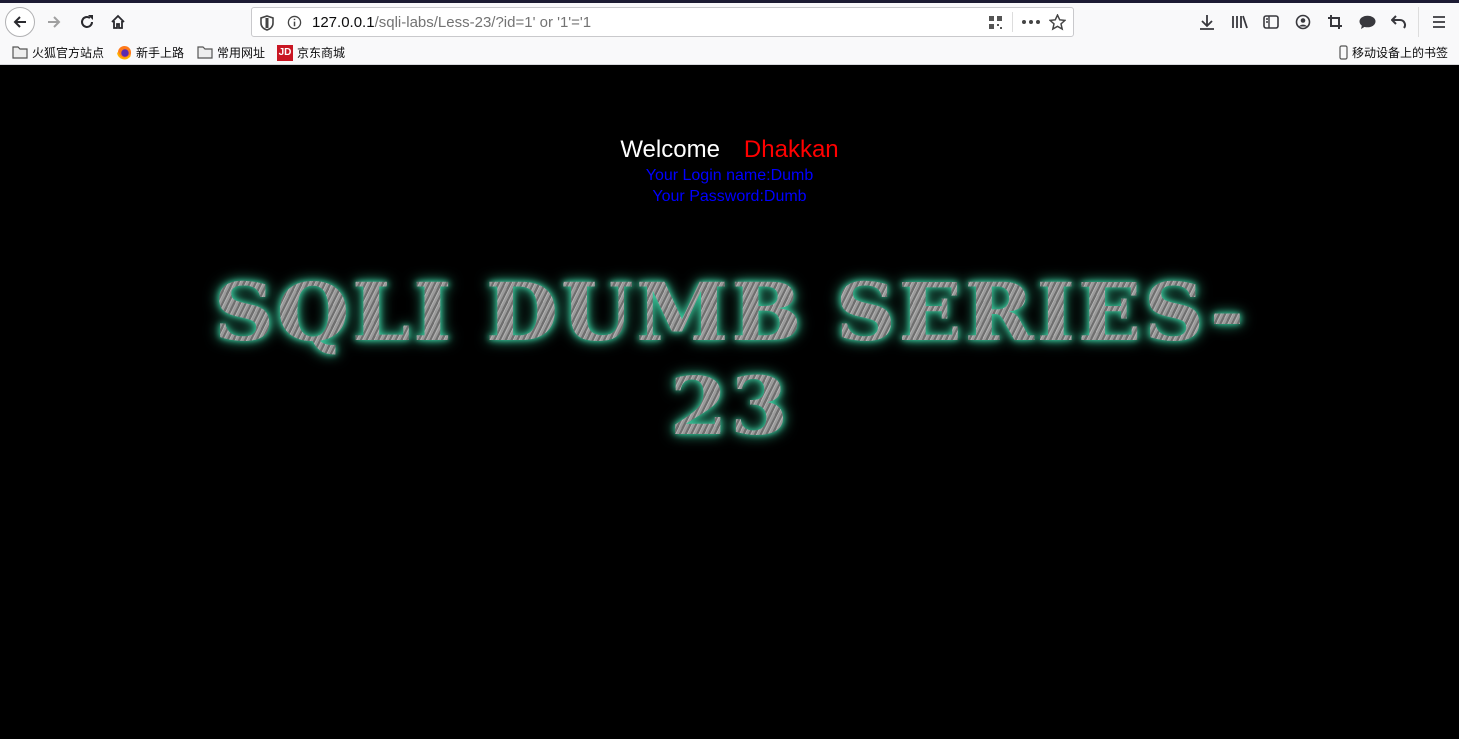  I want to click on welcome-line: Welcome Dhakkan, so click(729, 150).